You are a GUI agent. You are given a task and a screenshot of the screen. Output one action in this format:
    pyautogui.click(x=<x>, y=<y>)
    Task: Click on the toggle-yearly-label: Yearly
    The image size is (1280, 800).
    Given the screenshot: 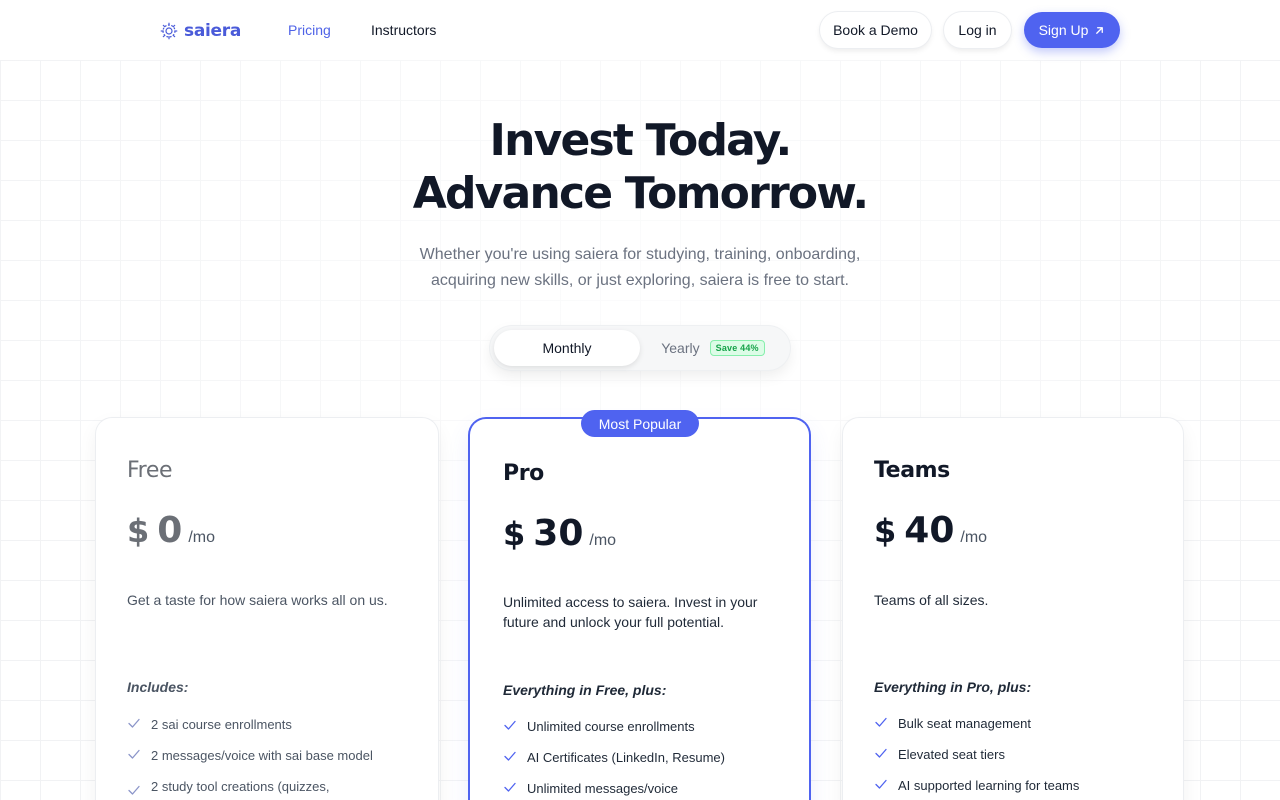 What is the action you would take?
    pyautogui.click(x=680, y=348)
    